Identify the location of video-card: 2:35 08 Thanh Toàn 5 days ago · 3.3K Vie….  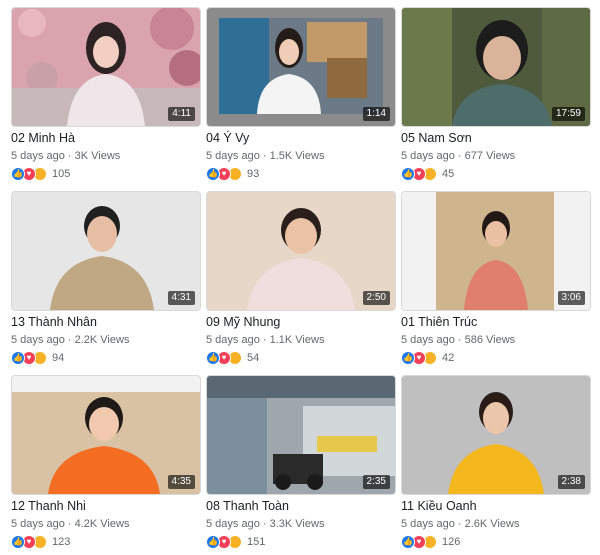
(301, 465).